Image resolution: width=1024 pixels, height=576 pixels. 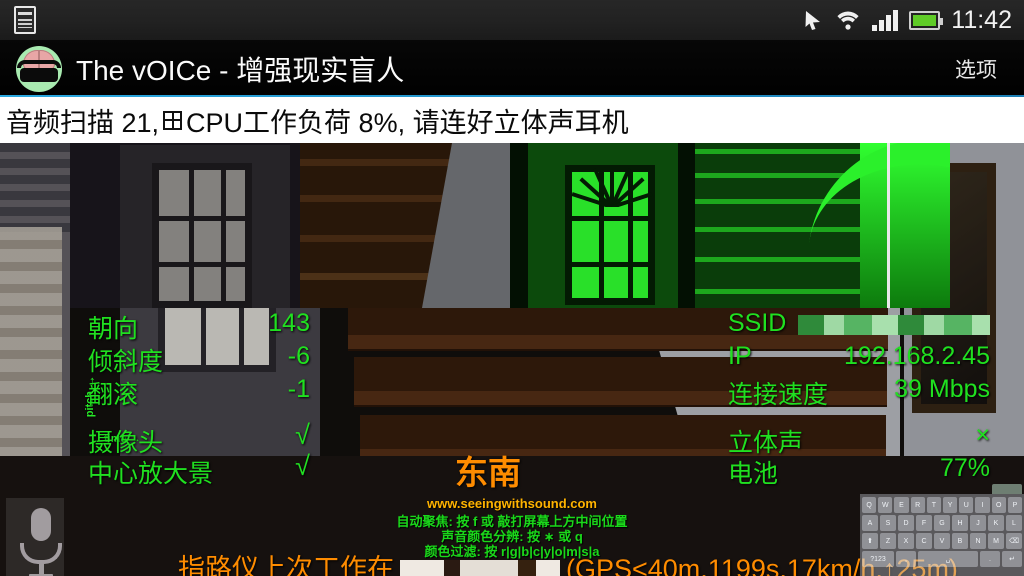 I want to click on compass-direction: 东南, so click(x=488, y=472).